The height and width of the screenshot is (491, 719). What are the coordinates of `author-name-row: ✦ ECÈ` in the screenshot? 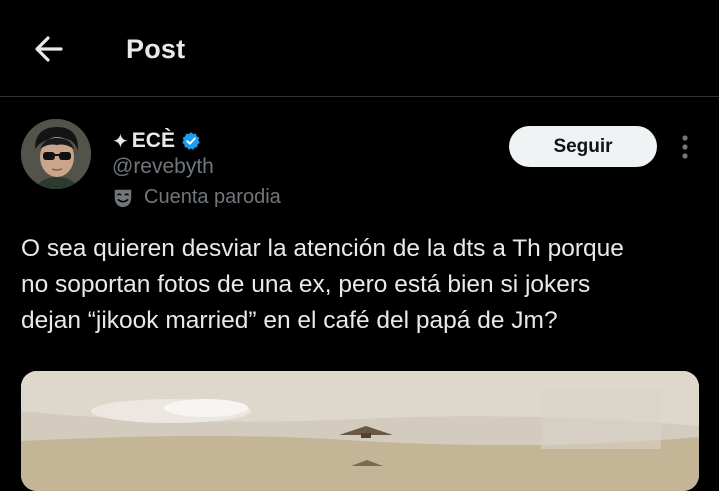 It's located at (156, 141).